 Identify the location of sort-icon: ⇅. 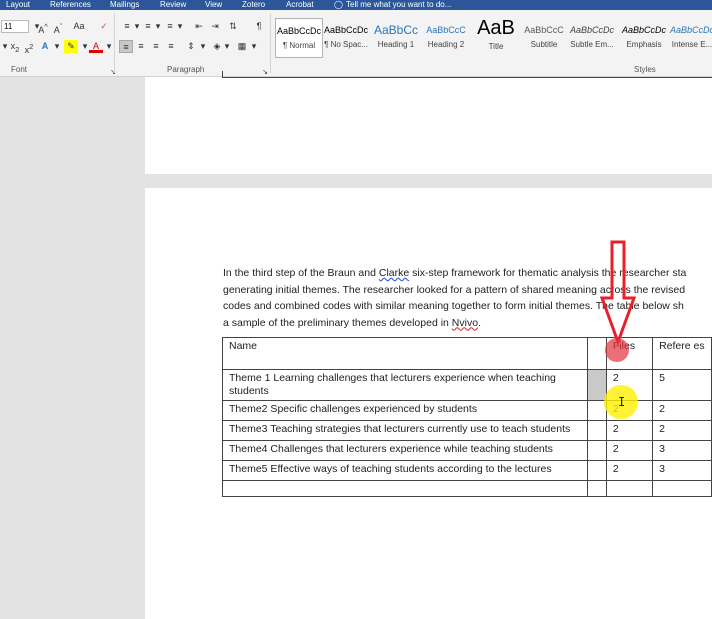
(233, 26).